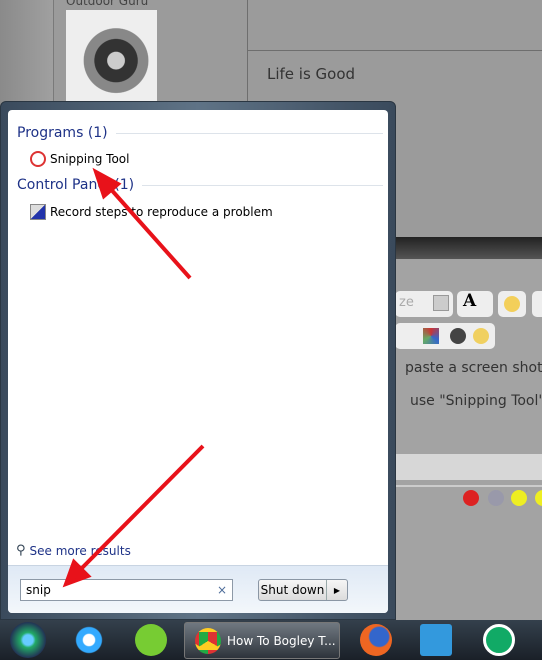 Image resolution: width=542 pixels, height=660 pixels. Describe the element at coordinates (293, 590) in the screenshot. I see `shutdown-button: Shut down` at that location.